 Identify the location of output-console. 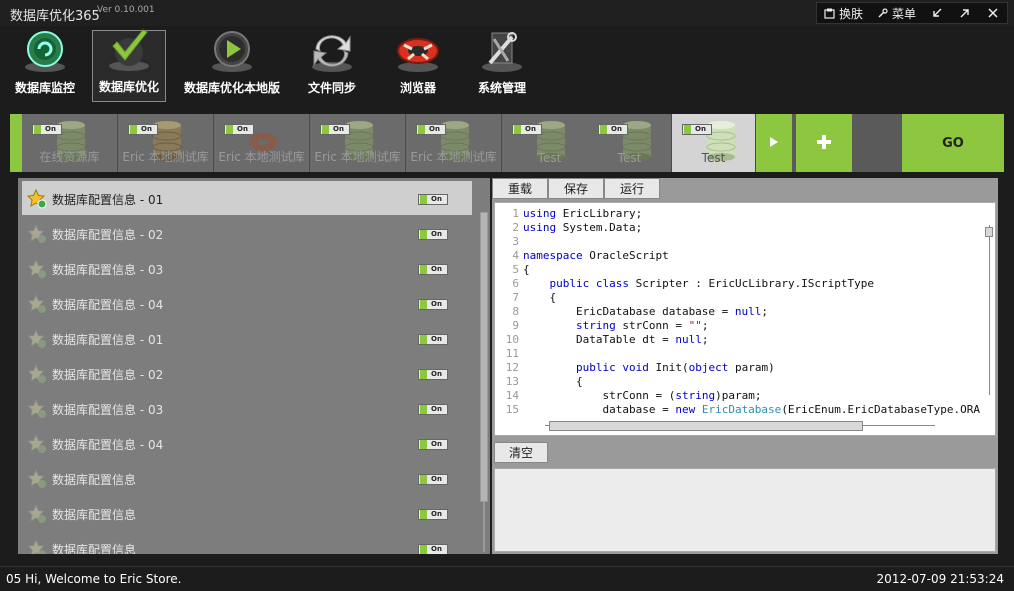
(745, 510).